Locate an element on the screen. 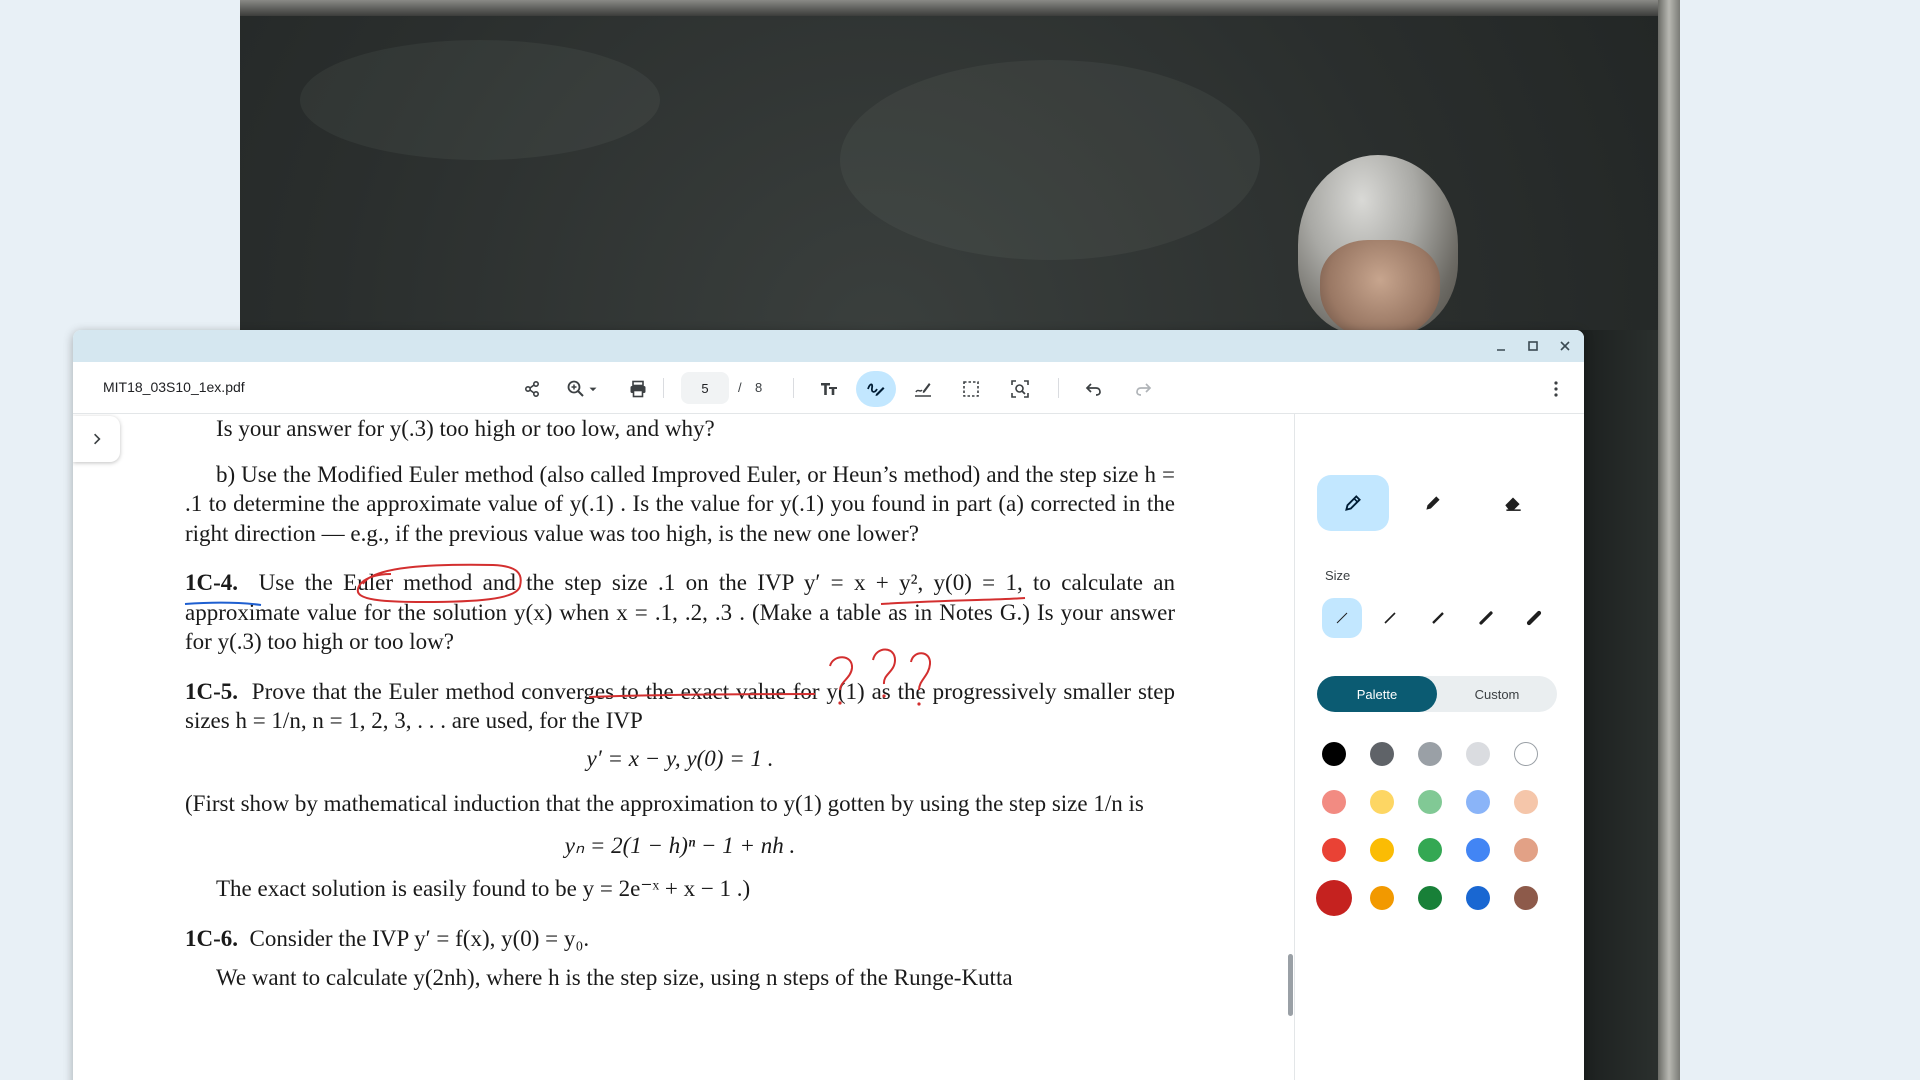 This screenshot has width=1920, height=1080. title-bar is located at coordinates (828, 346).